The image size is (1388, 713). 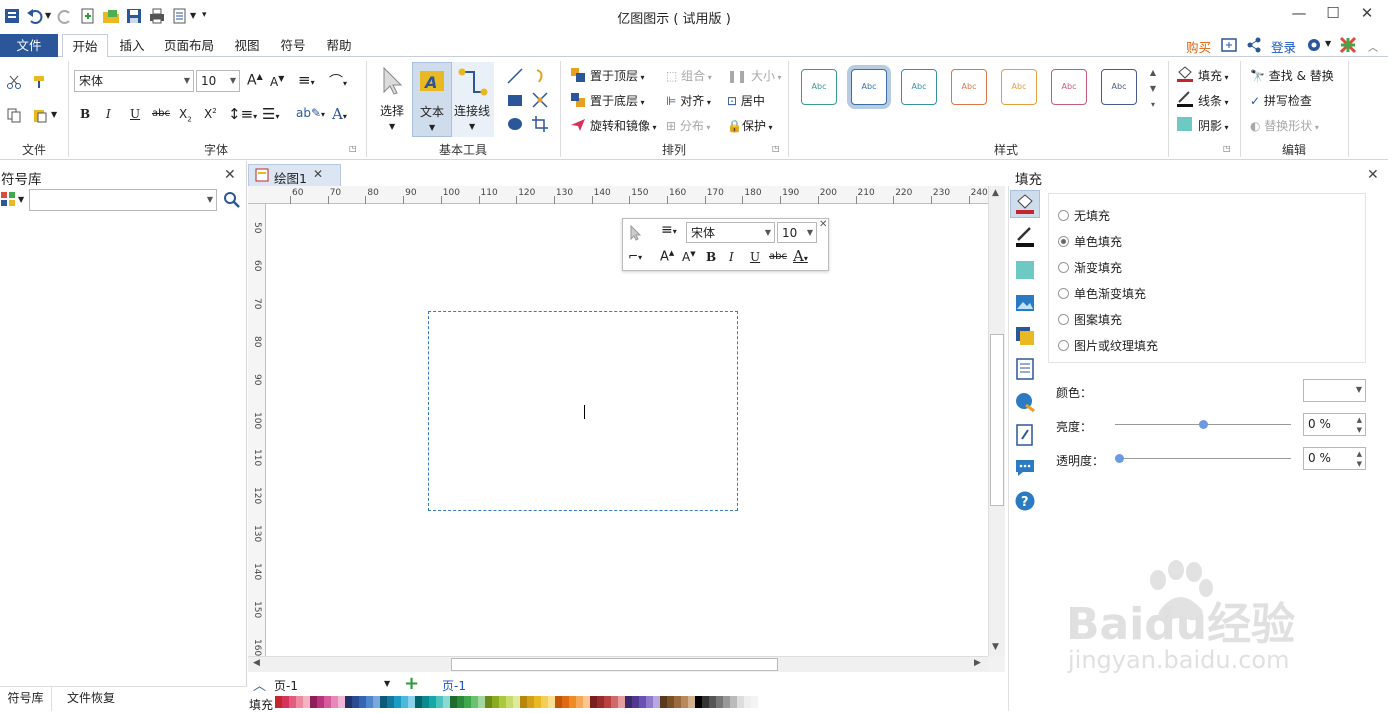 I want to click on styles-dialog-launcher-icon: ◳, so click(x=1227, y=148).